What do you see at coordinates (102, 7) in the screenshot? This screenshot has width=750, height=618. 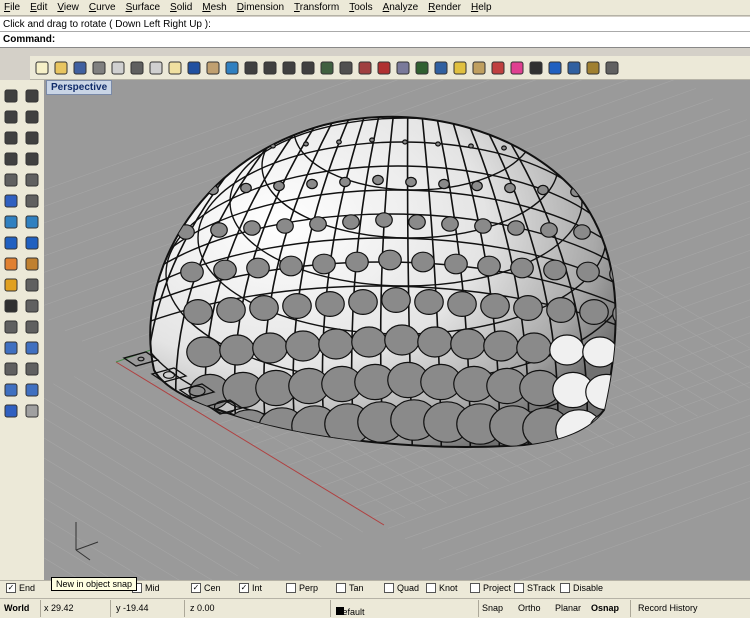 I see `menu-curve: Curve` at bounding box center [102, 7].